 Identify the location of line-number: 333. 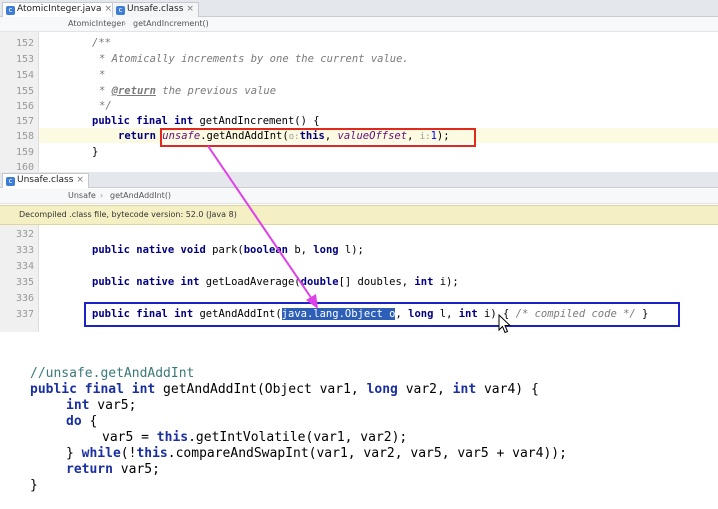
(24, 250).